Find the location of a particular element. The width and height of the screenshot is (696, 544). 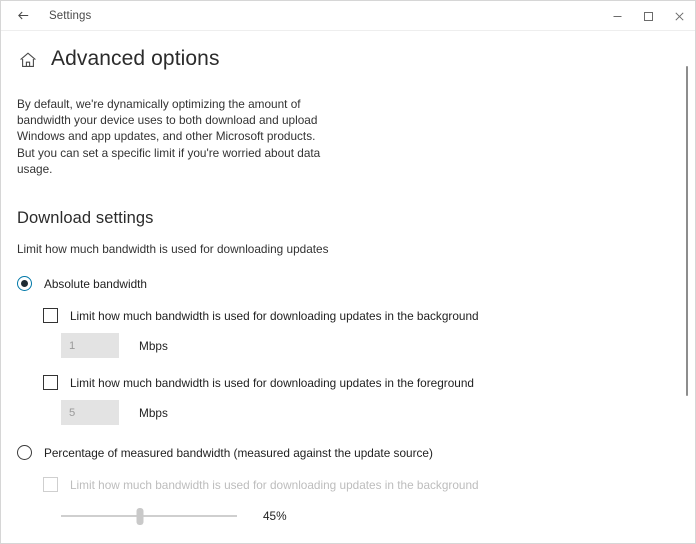

radio-absolute-label: Absolute bandwidth is located at coordinates (95, 283).